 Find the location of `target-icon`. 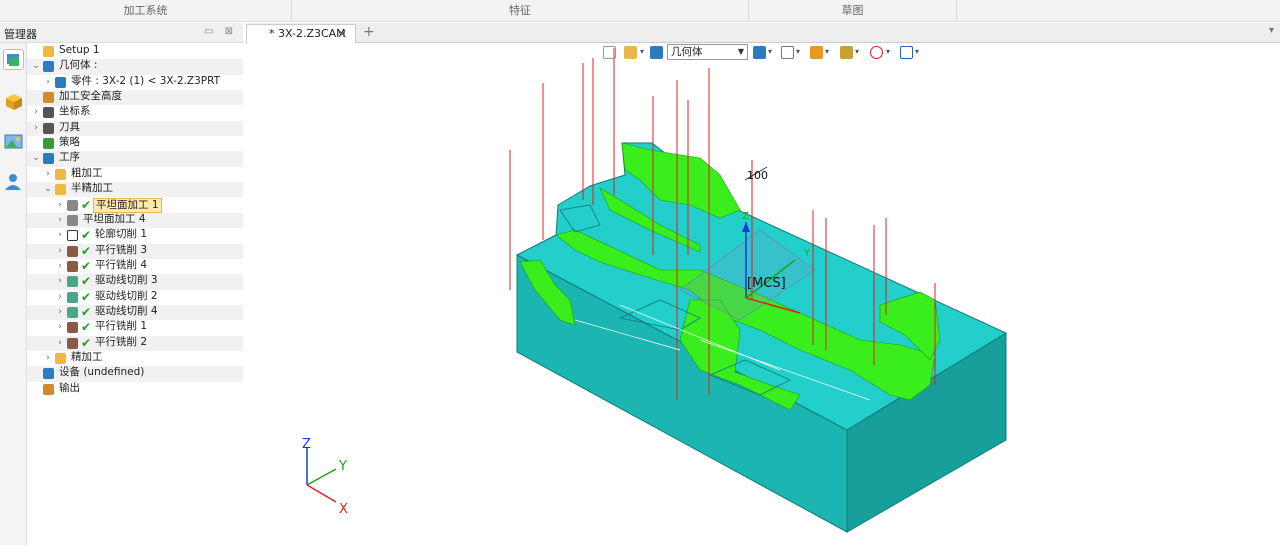

target-icon is located at coordinates (876, 52).